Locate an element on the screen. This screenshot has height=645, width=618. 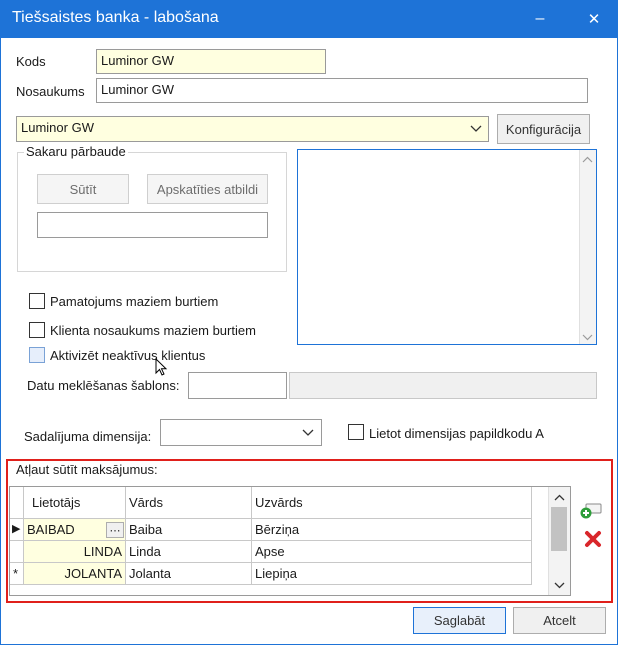
payments-section-title: Atļaut sūtīt maksājumus: is located at coordinates (87, 469).